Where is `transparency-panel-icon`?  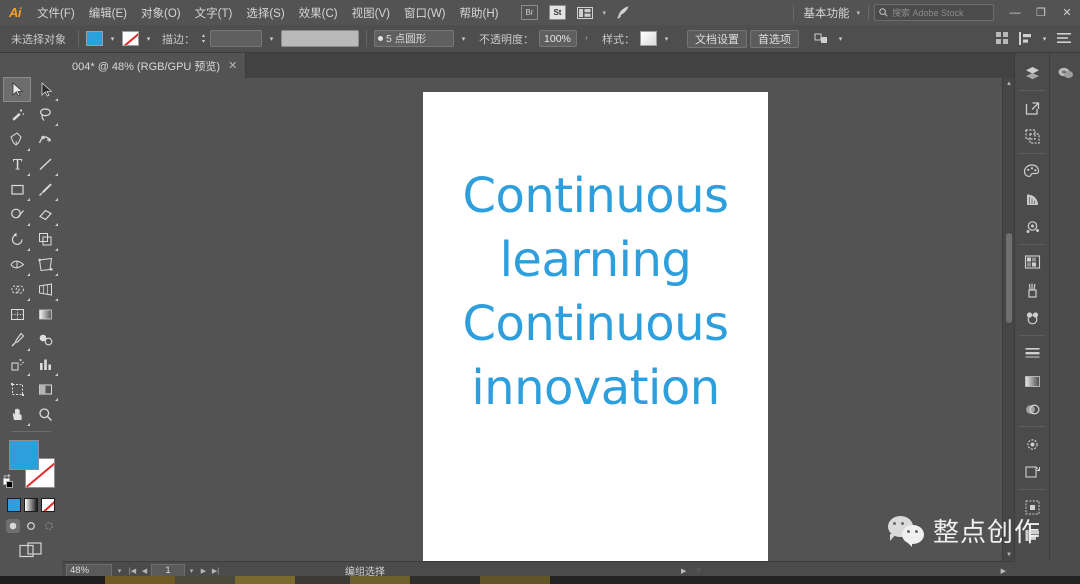 transparency-panel-icon is located at coordinates (1032, 409).